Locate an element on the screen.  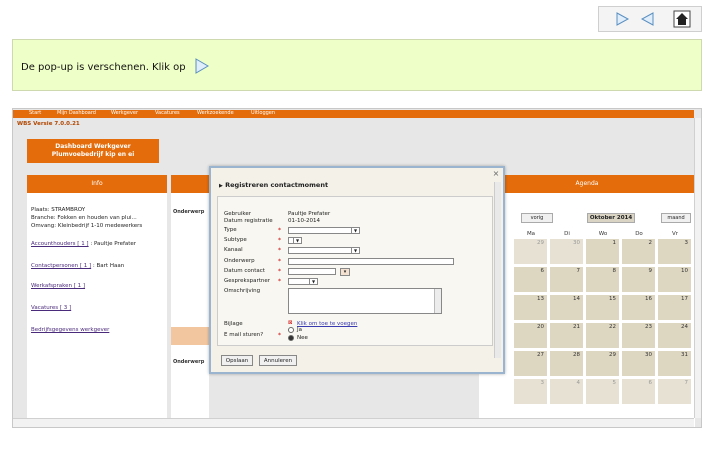
gesprekspartner-required: * is located at coordinates (279, 281).